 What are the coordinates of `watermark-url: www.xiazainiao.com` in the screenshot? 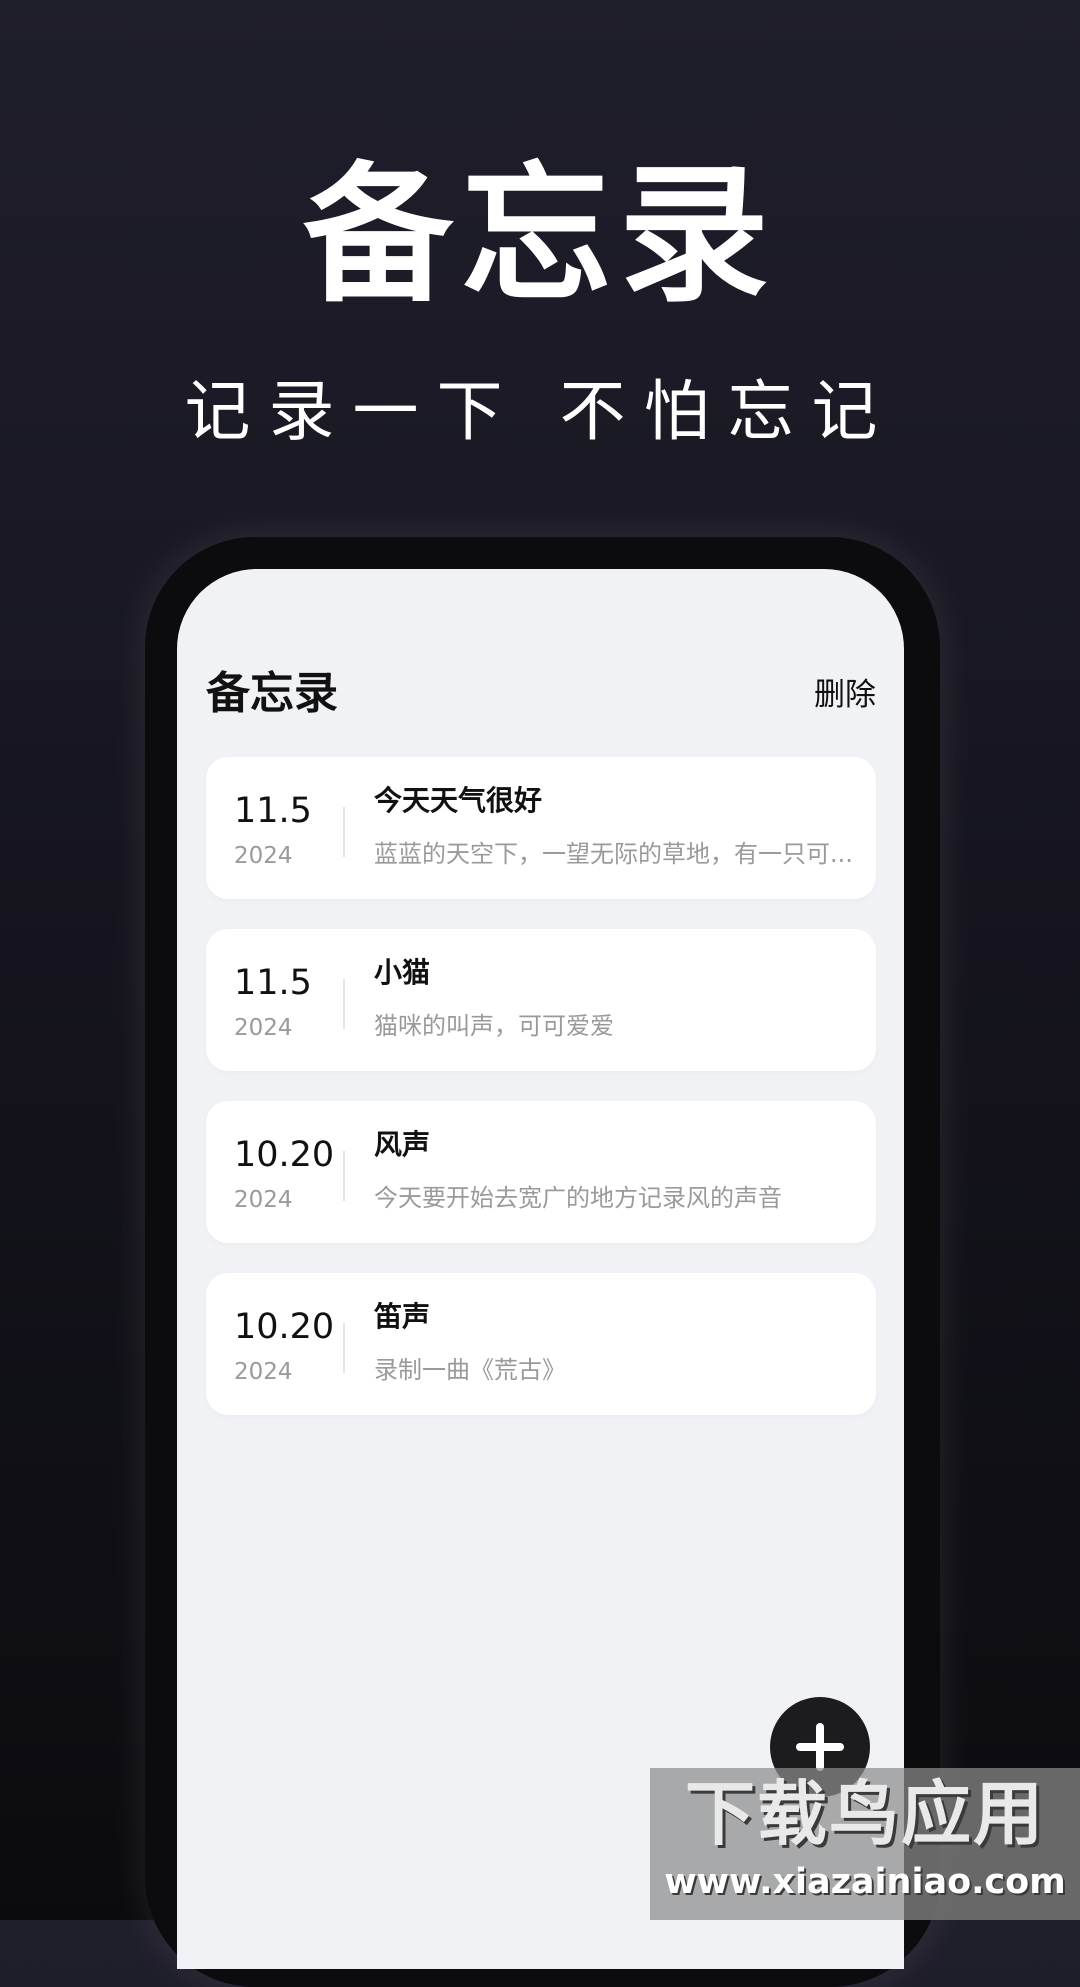 It's located at (865, 1882).